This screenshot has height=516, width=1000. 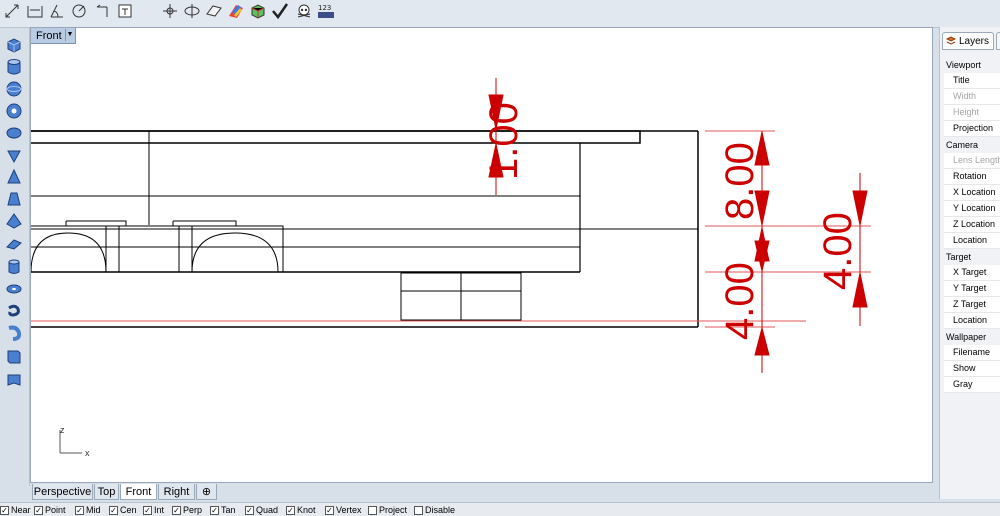 I want to click on sphere-icon, so click(x=14, y=89).